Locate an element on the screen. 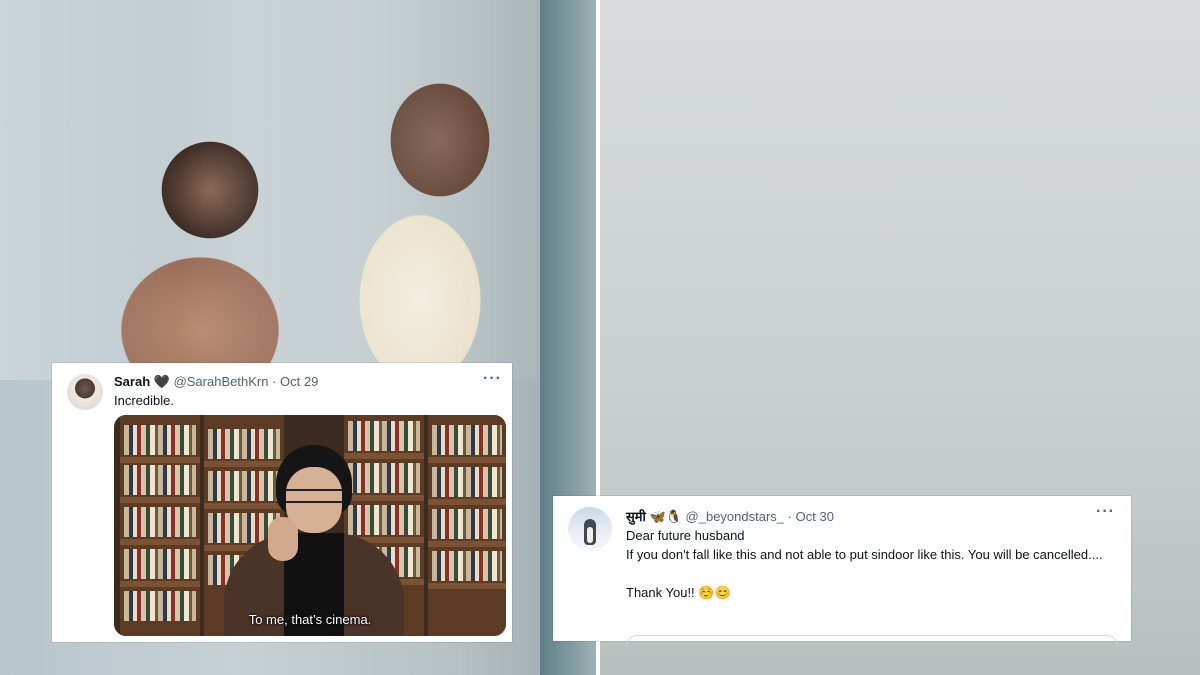 This screenshot has height=675, width=1200. video-subtitle: To me, that’s cinema. is located at coordinates (310, 619).